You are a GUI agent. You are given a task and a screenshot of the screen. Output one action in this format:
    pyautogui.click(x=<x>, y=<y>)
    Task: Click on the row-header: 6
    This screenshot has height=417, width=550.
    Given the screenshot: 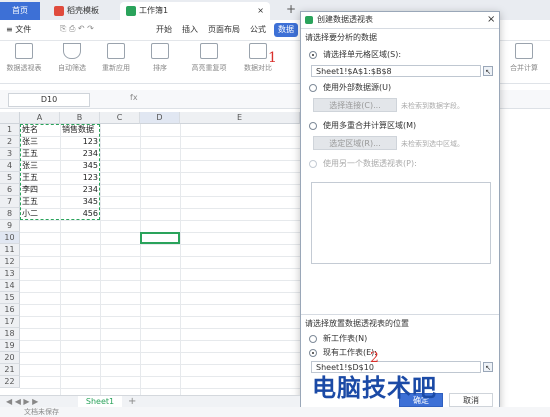 What is the action you would take?
    pyautogui.click(x=10, y=190)
    